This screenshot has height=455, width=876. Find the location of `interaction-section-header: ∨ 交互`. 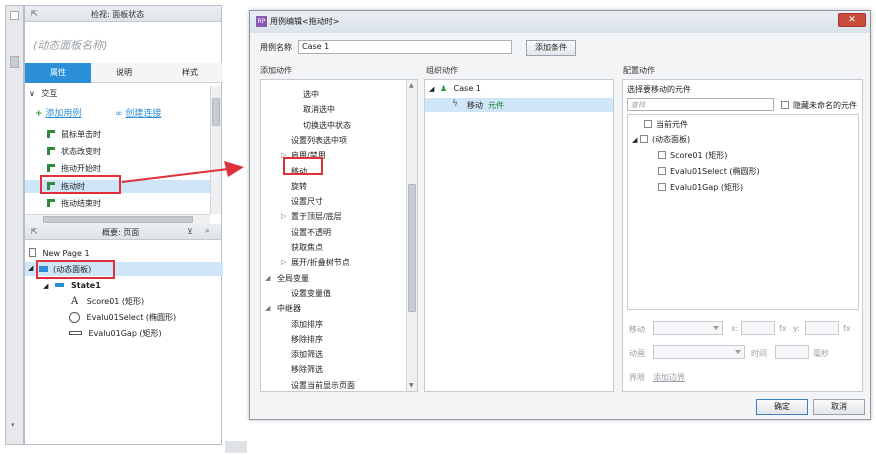

interaction-section-header: ∨ 交互 is located at coordinates (43, 93).